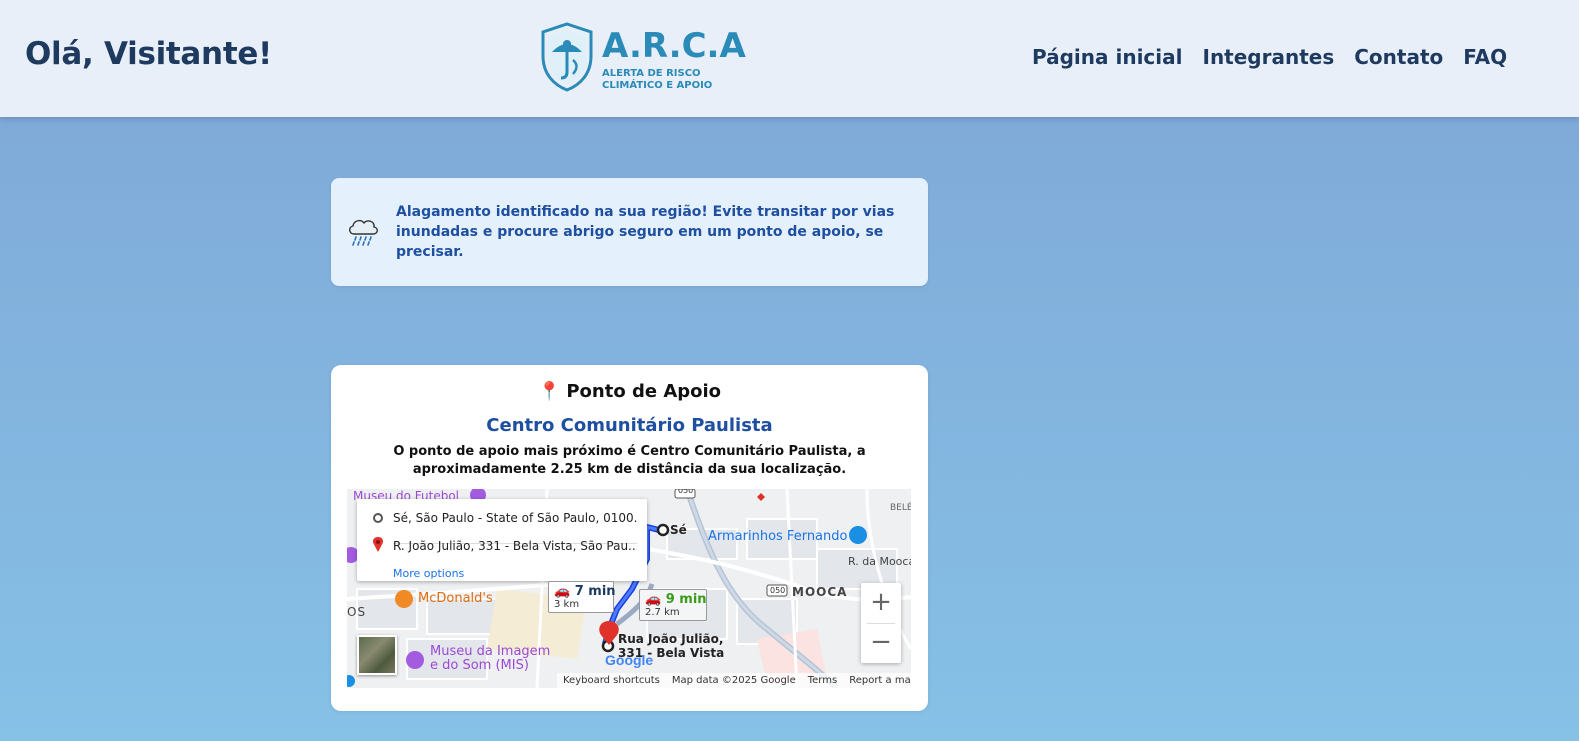 Image resolution: width=1579 pixels, height=741 pixels. I want to click on zoom-out-button: −, so click(881, 643).